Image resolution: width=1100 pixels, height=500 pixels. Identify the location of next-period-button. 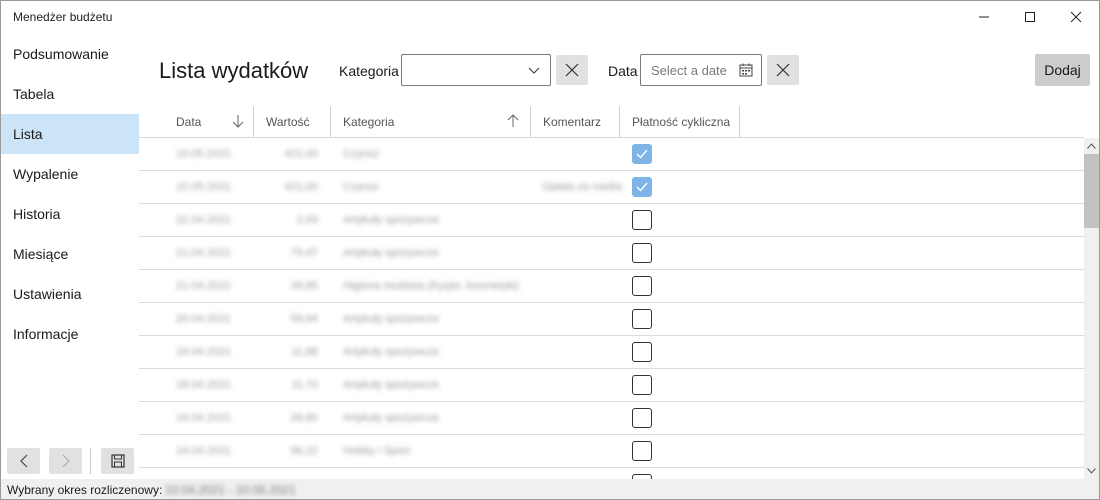
(65, 461).